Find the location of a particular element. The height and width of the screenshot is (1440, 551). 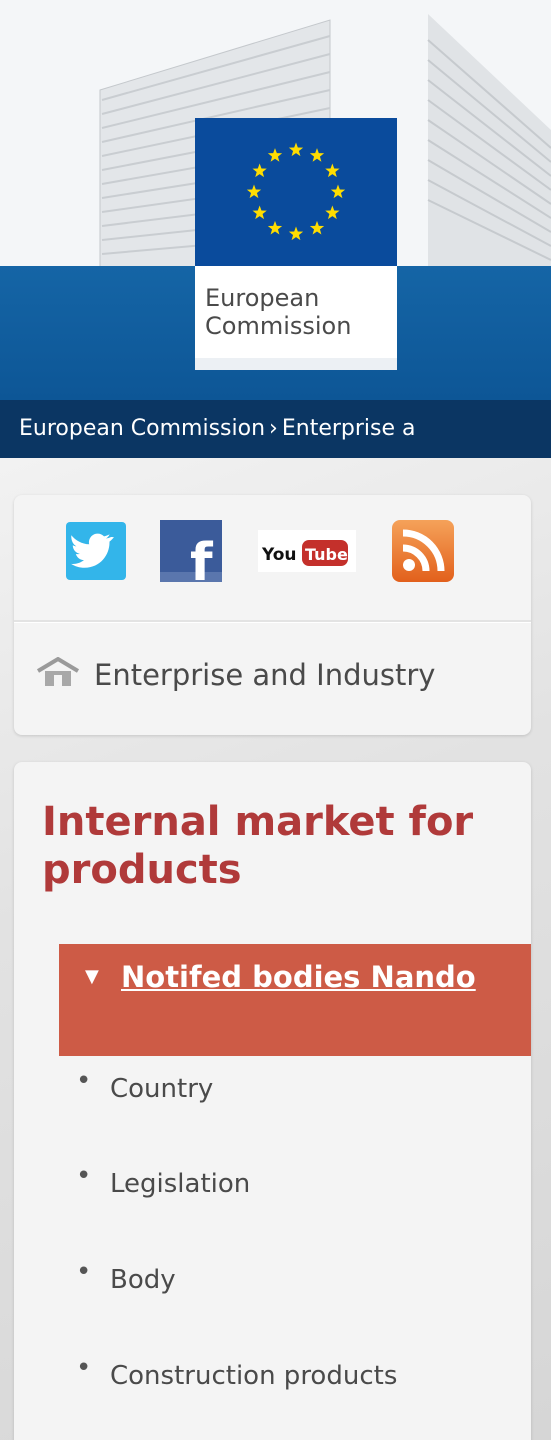

expanded-triangle-icon: ▼ is located at coordinates (92, 976).